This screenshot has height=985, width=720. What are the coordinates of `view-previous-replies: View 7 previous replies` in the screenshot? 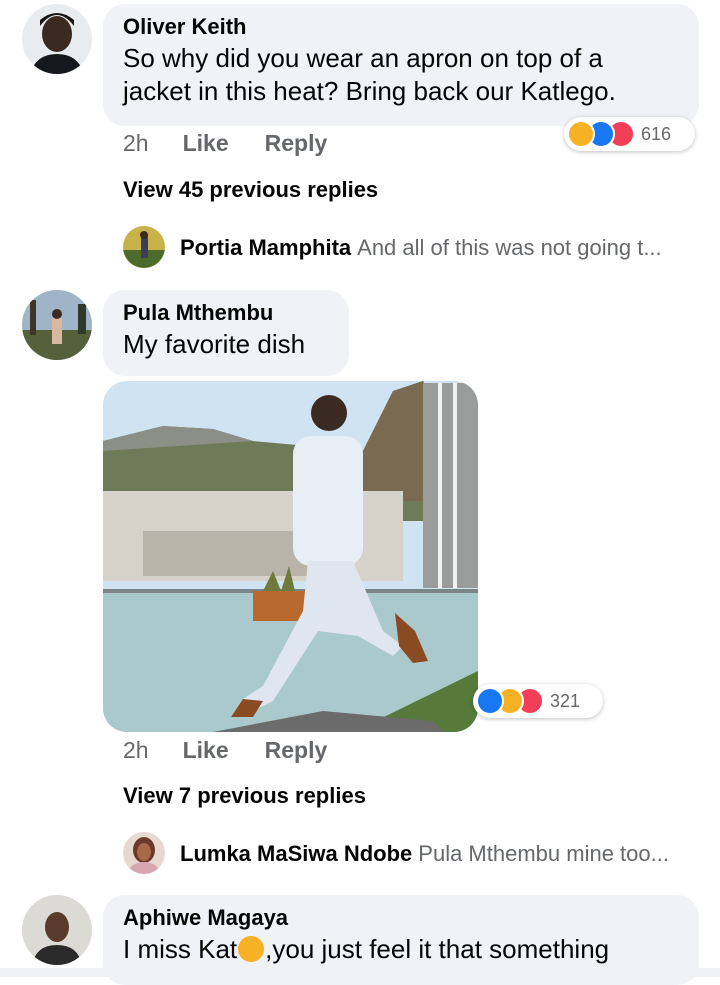 It's located at (244, 796).